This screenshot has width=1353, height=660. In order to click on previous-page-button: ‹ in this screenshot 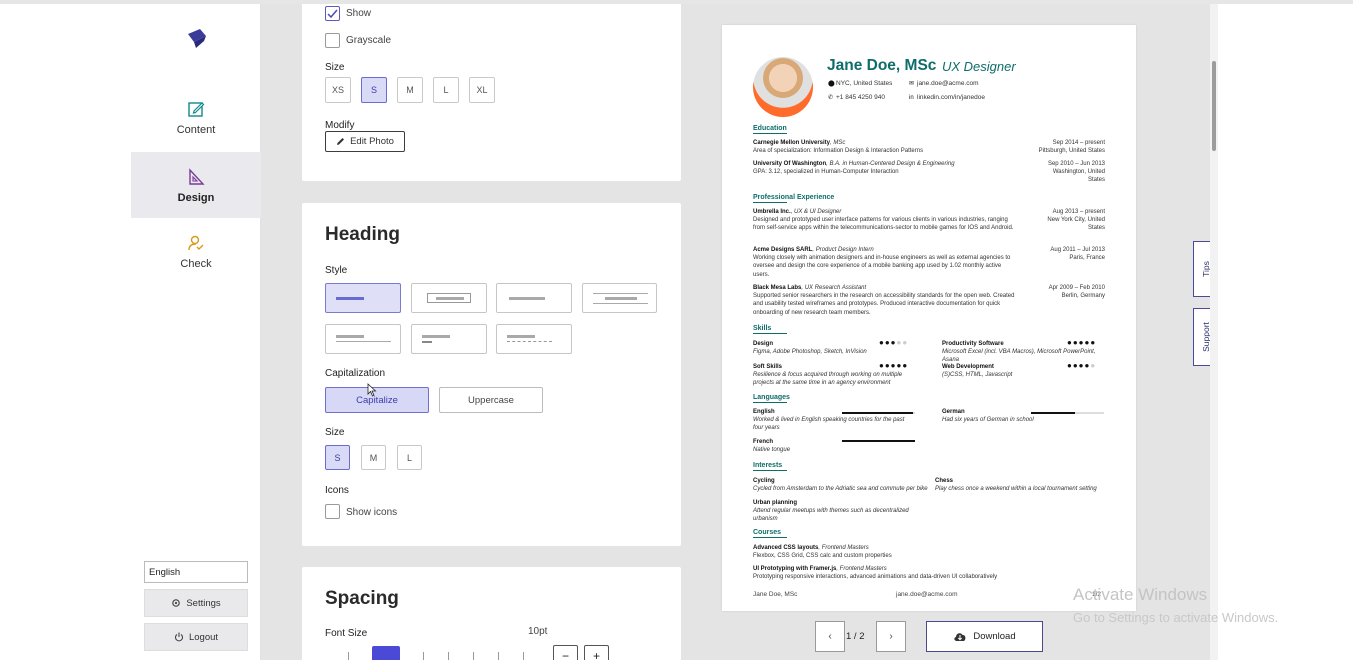, I will do `click(830, 636)`.